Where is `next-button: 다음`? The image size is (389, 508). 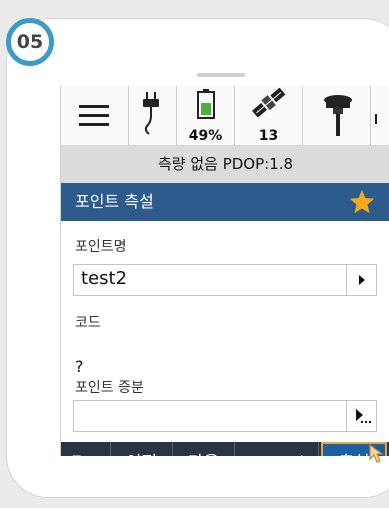 next-button: 다음 is located at coordinates (204, 449).